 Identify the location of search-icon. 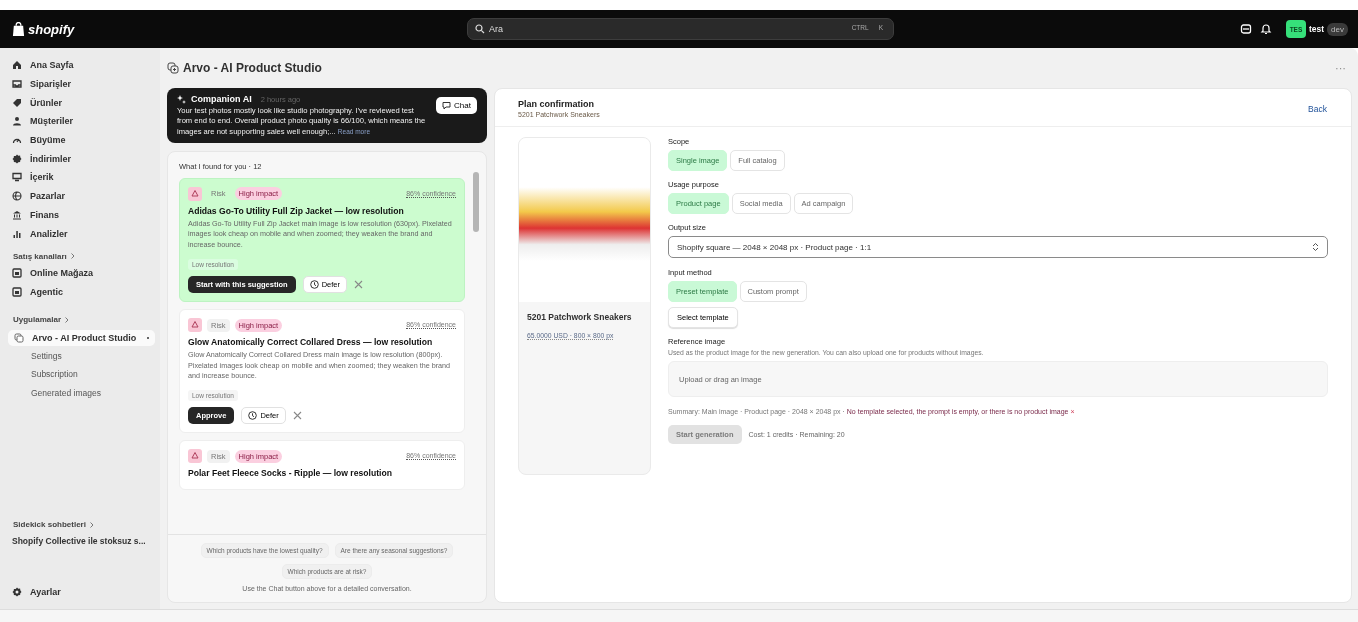
(480, 29).